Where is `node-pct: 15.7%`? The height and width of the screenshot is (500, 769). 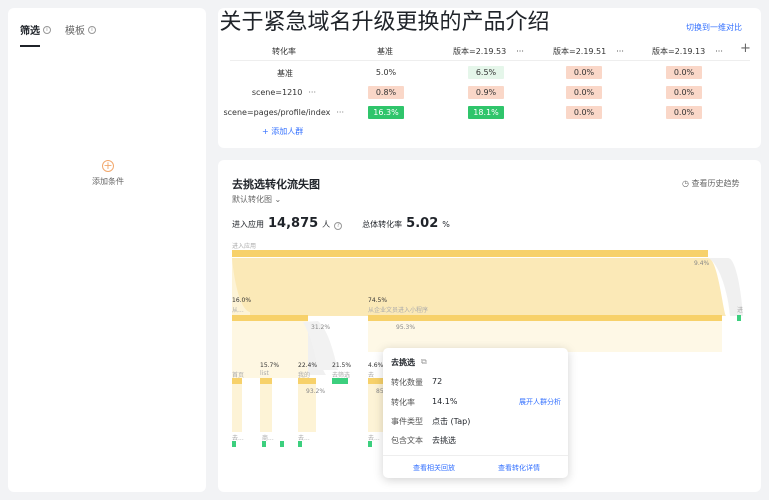 node-pct: 15.7% is located at coordinates (270, 365).